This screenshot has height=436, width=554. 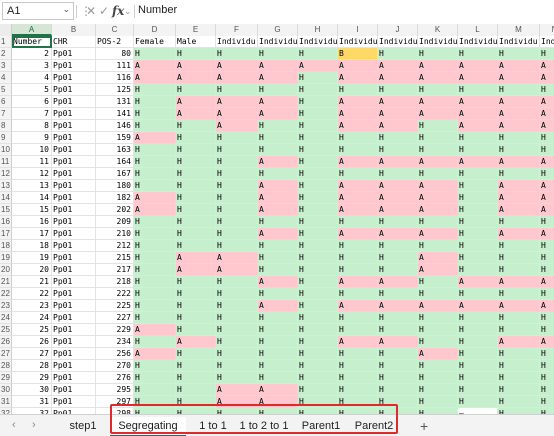 What do you see at coordinates (6, 186) in the screenshot?
I see `row-header: 13` at bounding box center [6, 186].